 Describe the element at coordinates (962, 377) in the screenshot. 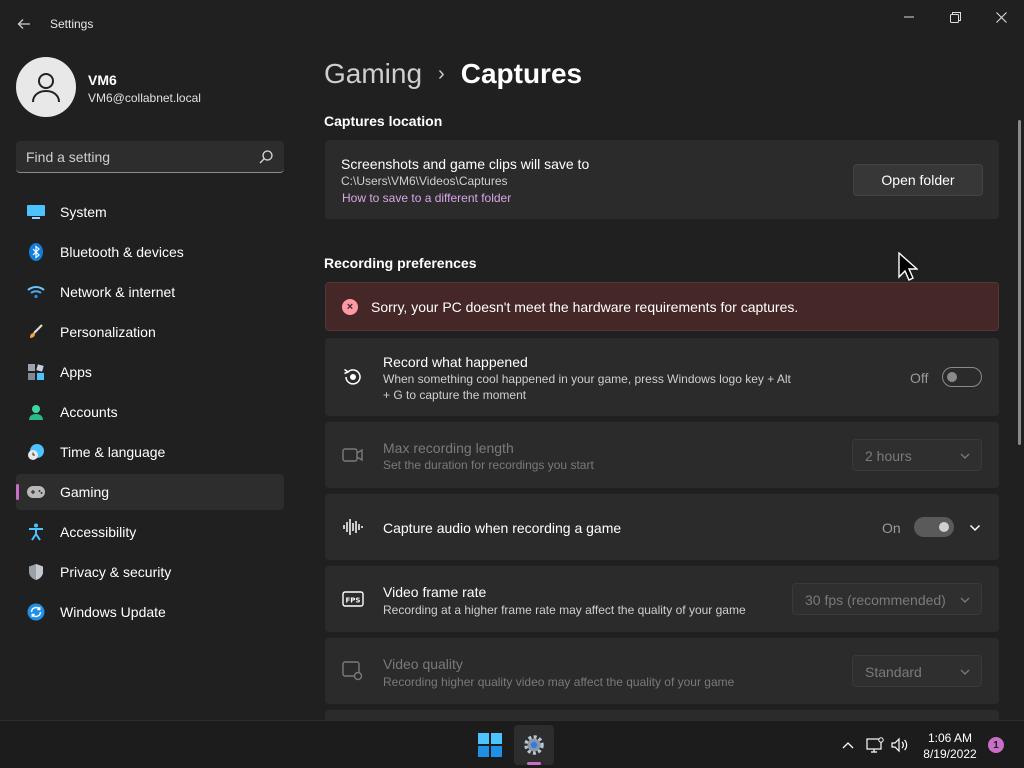

I see `record-what-happened-toggle` at that location.